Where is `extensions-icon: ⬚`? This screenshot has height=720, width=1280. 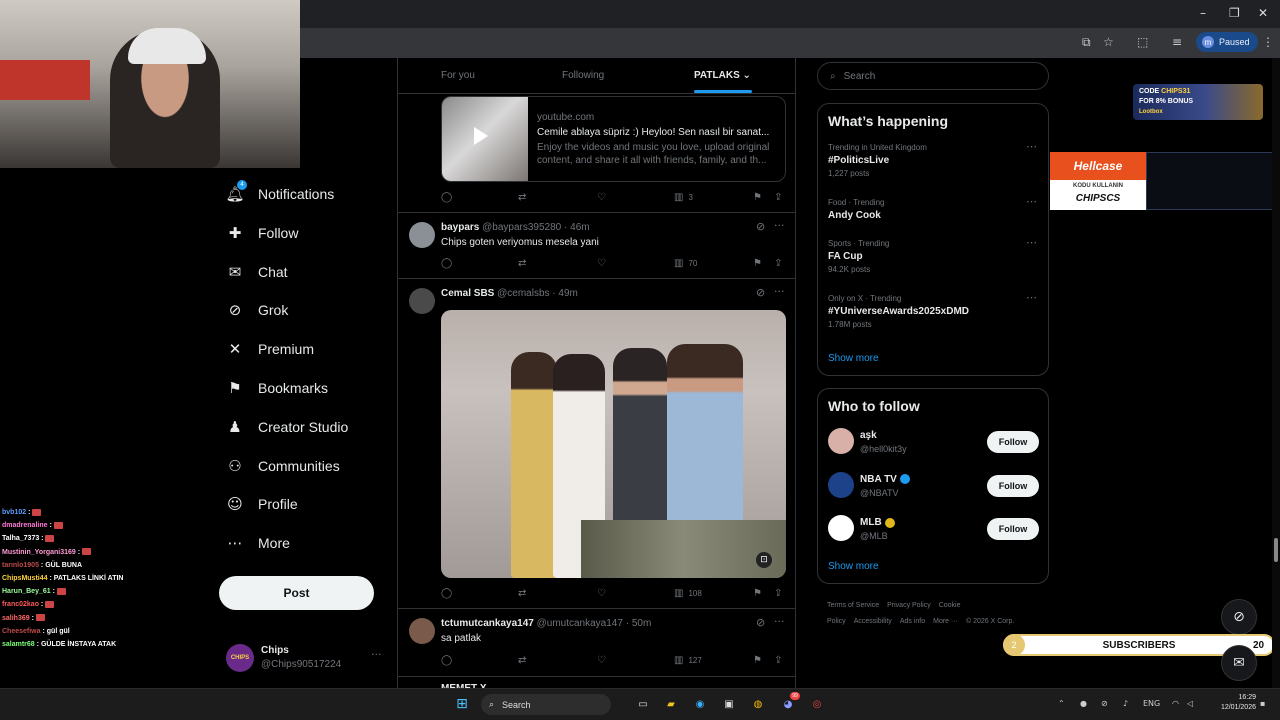
extensions-icon: ⬚ is located at coordinates (1142, 42).